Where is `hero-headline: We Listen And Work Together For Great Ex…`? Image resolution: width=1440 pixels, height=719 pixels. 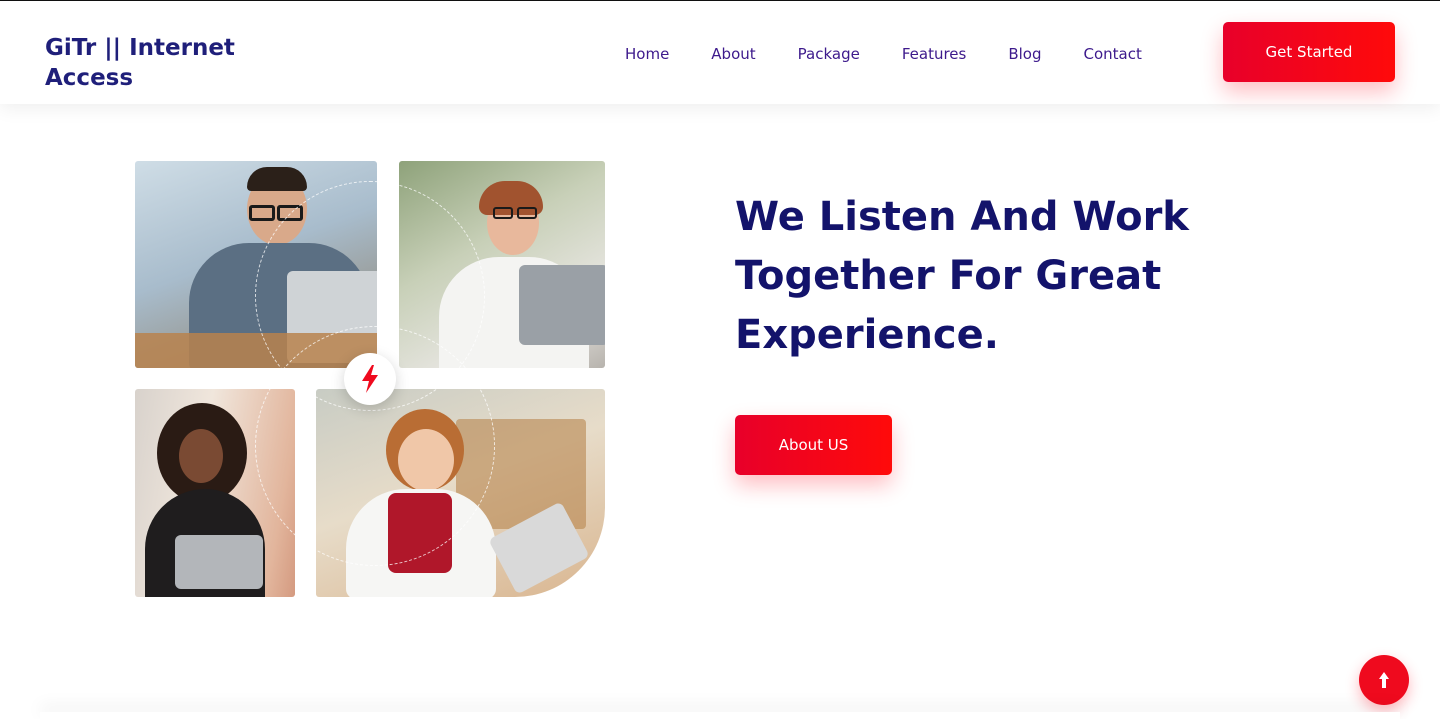 hero-headline: We Listen And Work Together For Great Ex… is located at coordinates (962, 276).